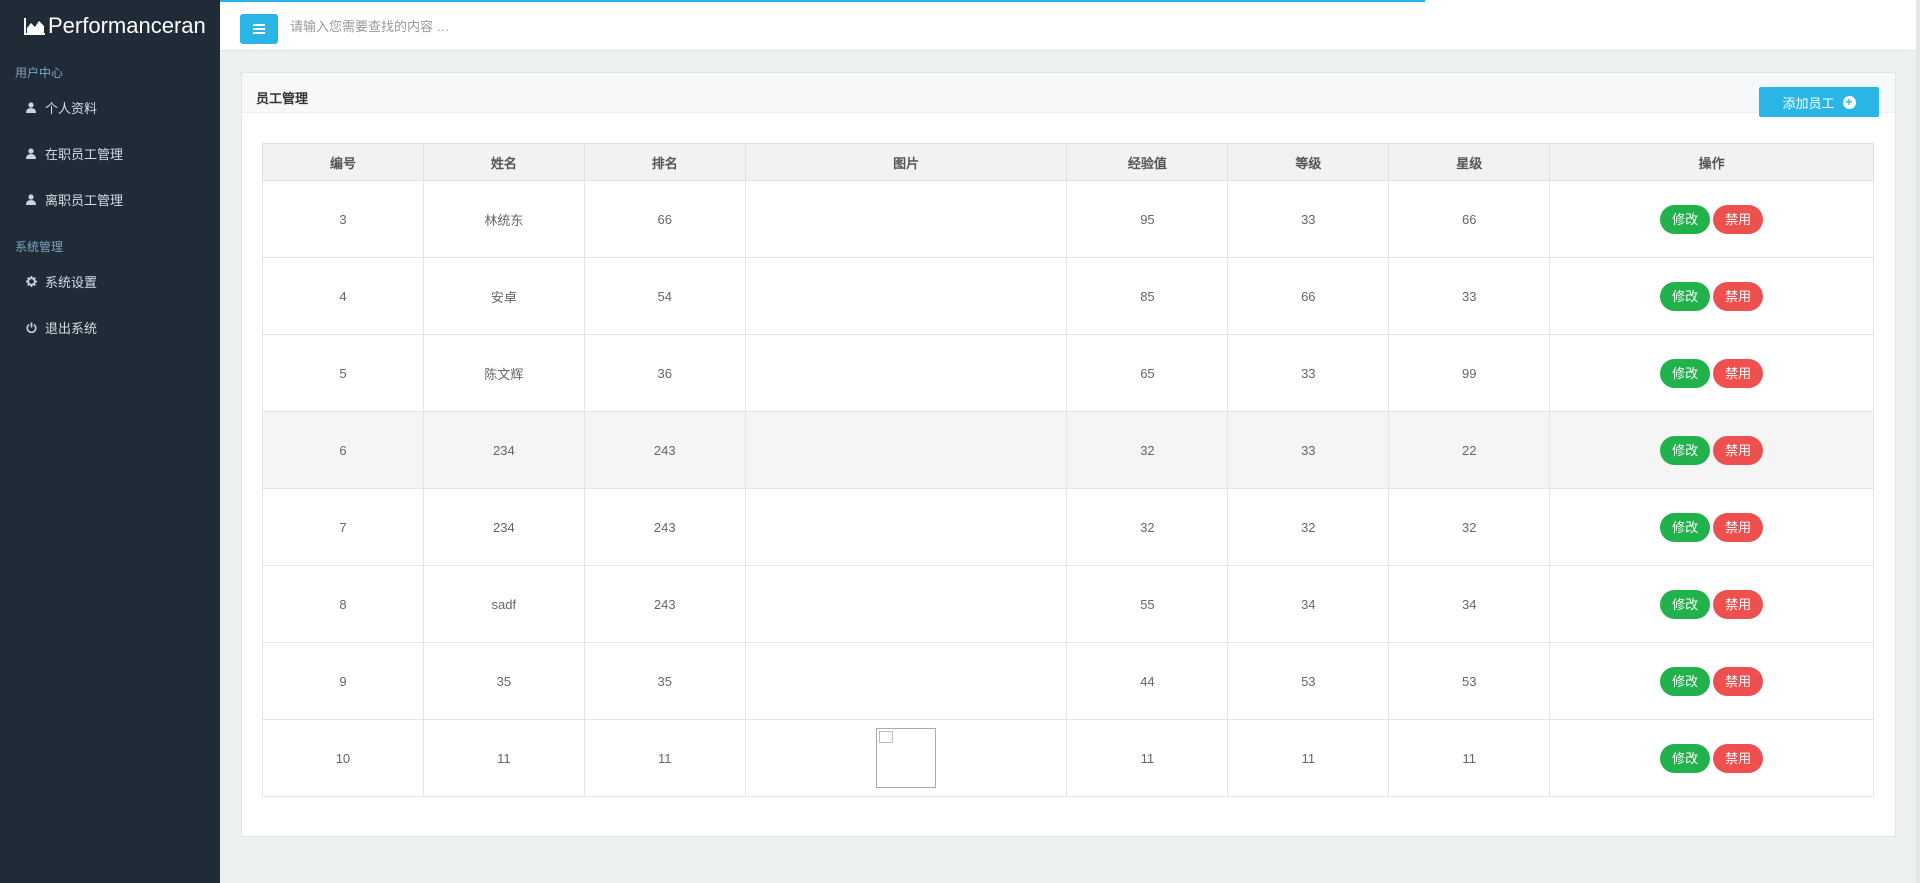 This screenshot has height=883, width=1920. What do you see at coordinates (1469, 604) in the screenshot?
I see `cell-stars: 34` at bounding box center [1469, 604].